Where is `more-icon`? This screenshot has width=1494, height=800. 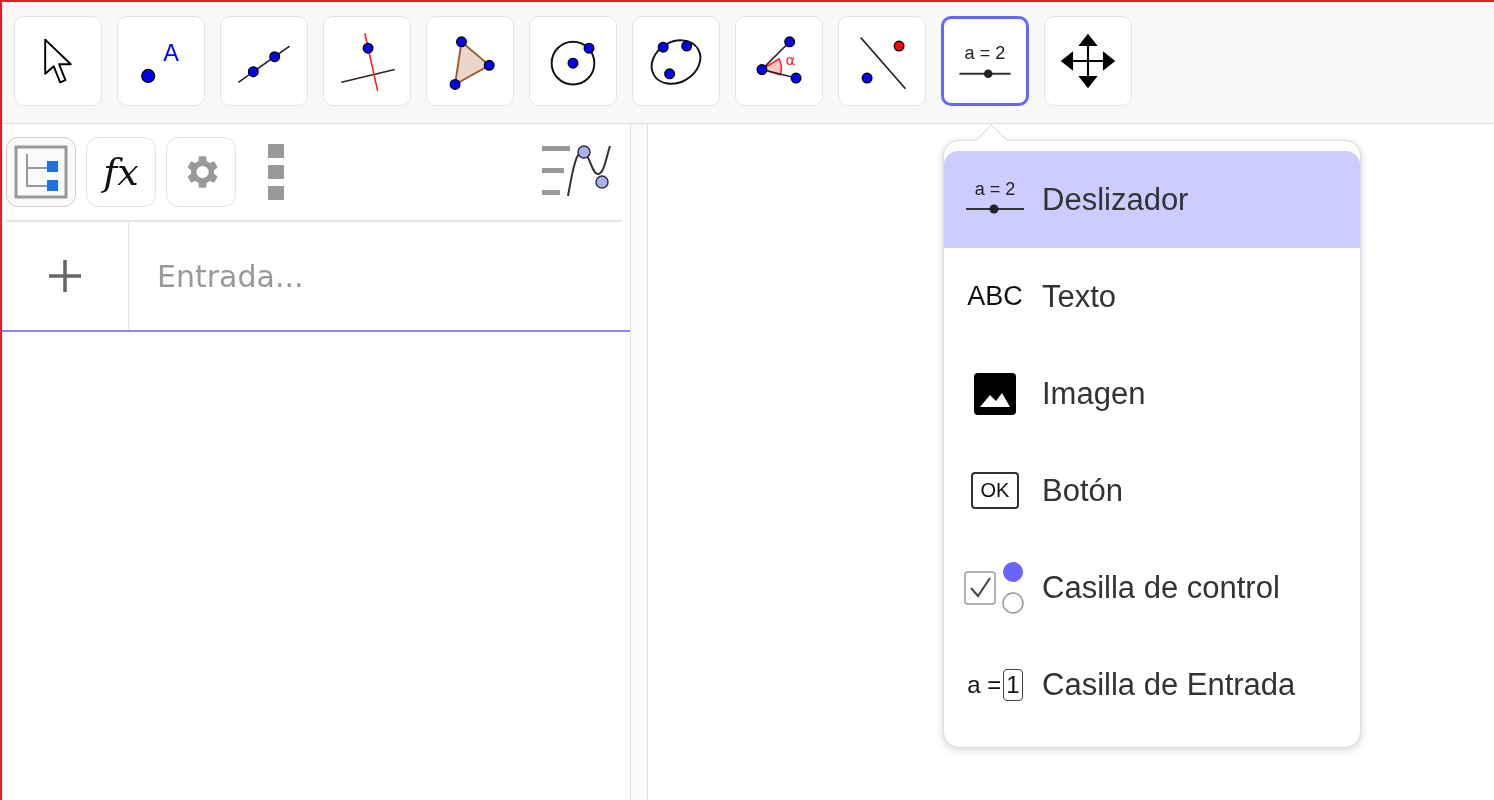
more-icon is located at coordinates (277, 172).